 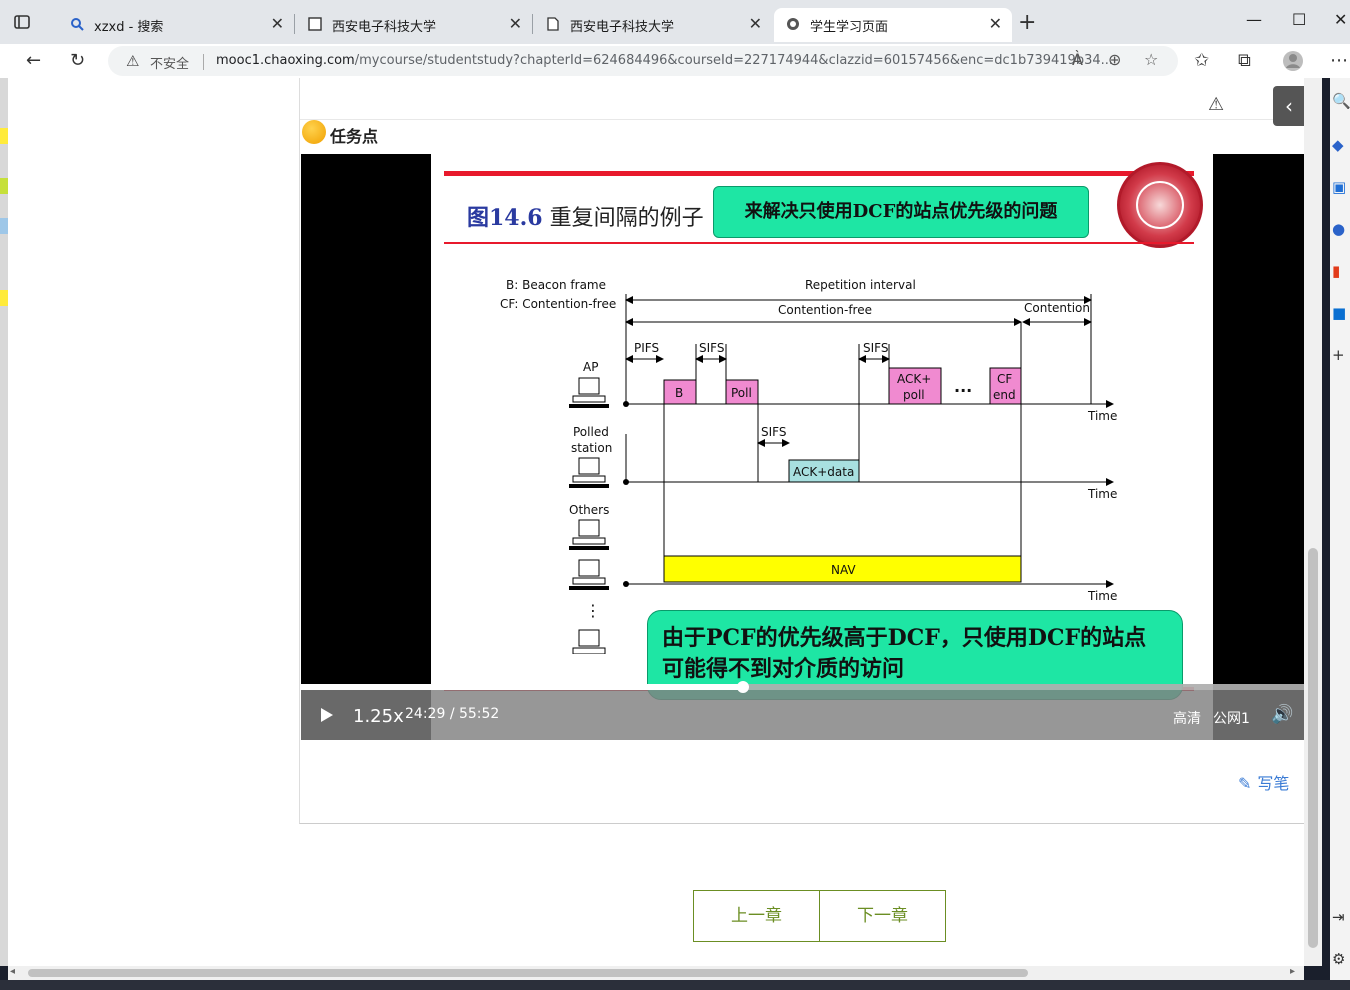 I want to click on contention-label: Contention, so click(x=1057, y=308).